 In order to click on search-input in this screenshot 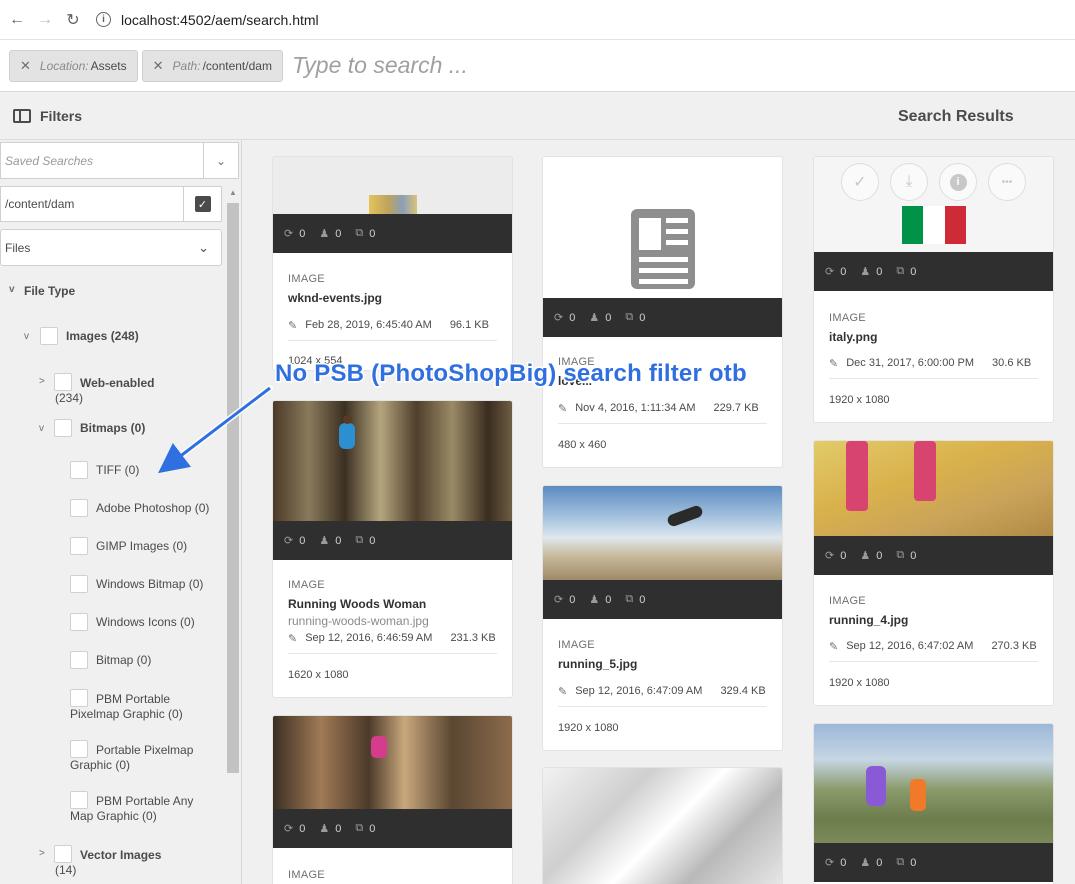, I will do `click(591, 65)`.